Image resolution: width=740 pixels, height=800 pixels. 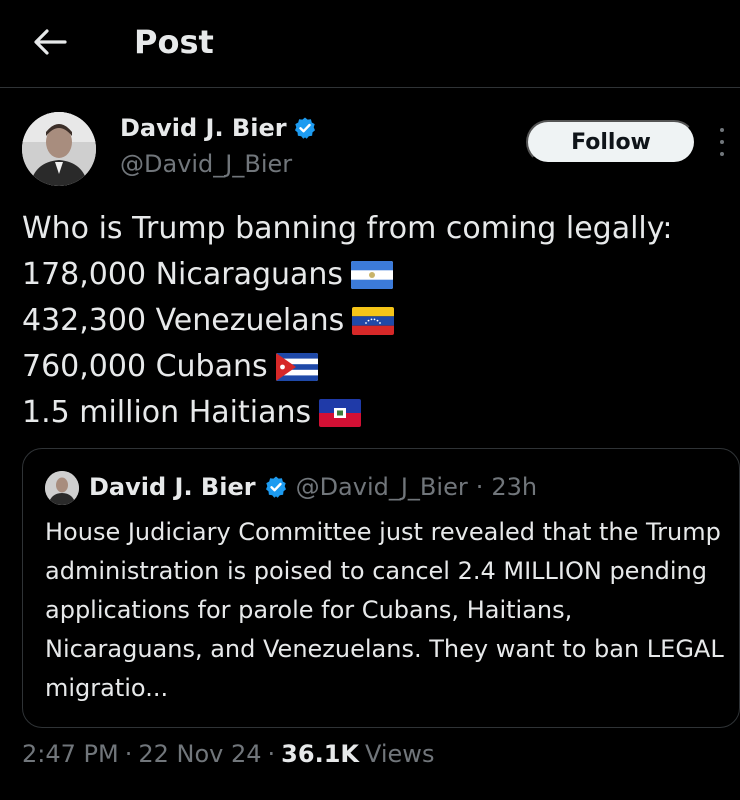 I want to click on views-count: 36.1K, so click(x=320, y=754).